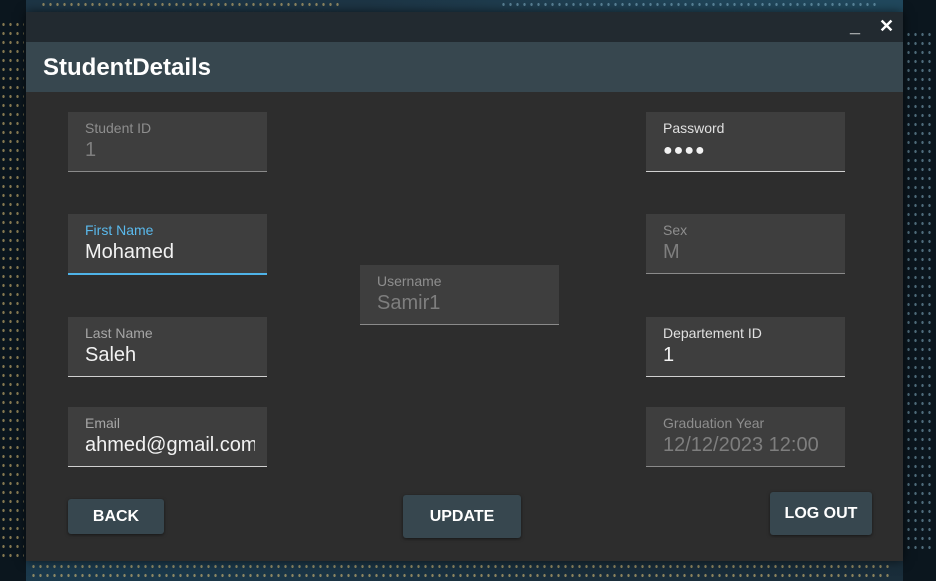 The width and height of the screenshot is (936, 581). I want to click on password-label: Password, so click(694, 128).